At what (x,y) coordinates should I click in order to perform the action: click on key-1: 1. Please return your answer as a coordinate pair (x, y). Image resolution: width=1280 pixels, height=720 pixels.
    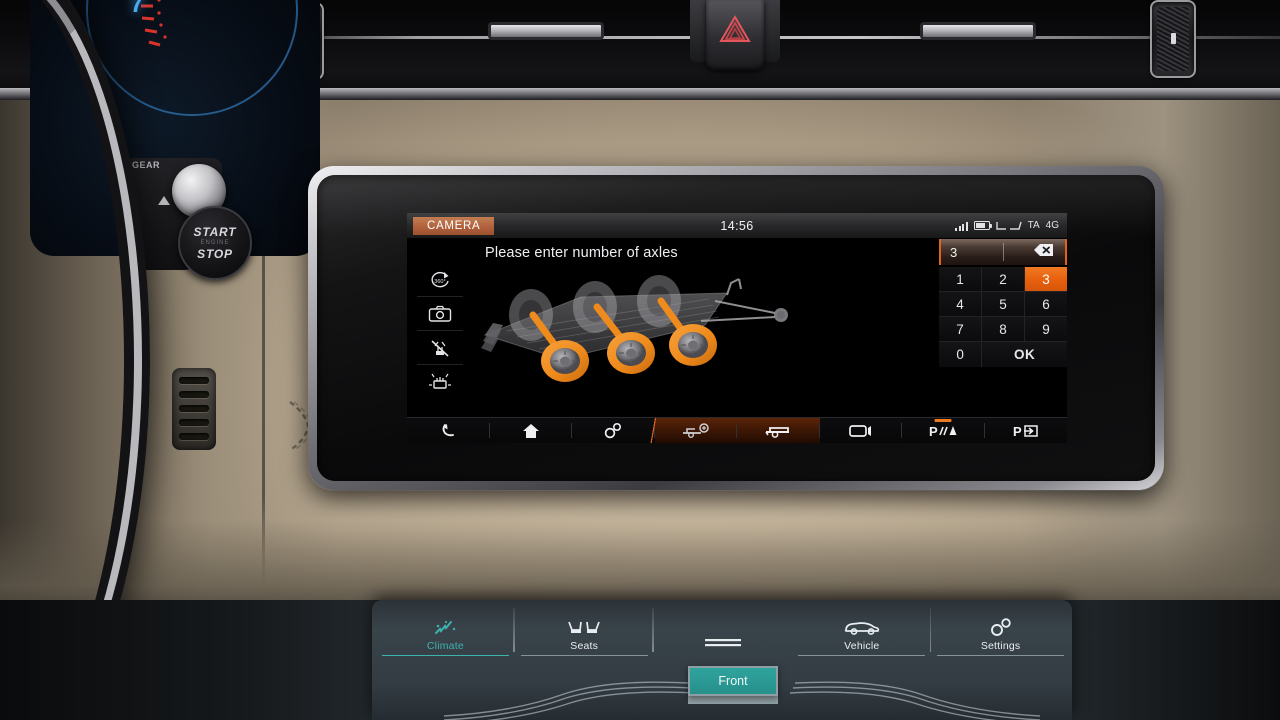
    Looking at the image, I should click on (960, 279).